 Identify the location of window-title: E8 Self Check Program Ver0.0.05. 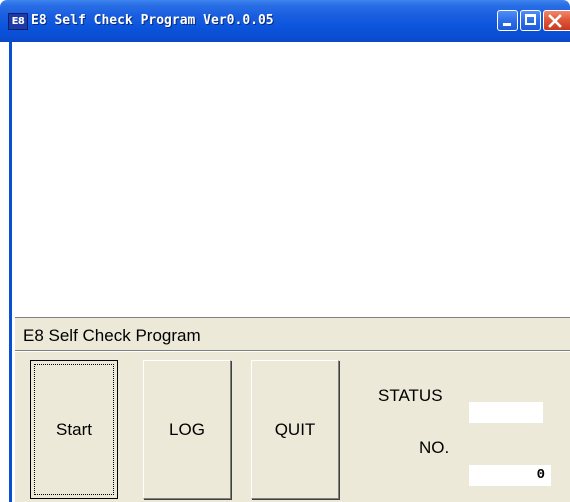
(152, 20).